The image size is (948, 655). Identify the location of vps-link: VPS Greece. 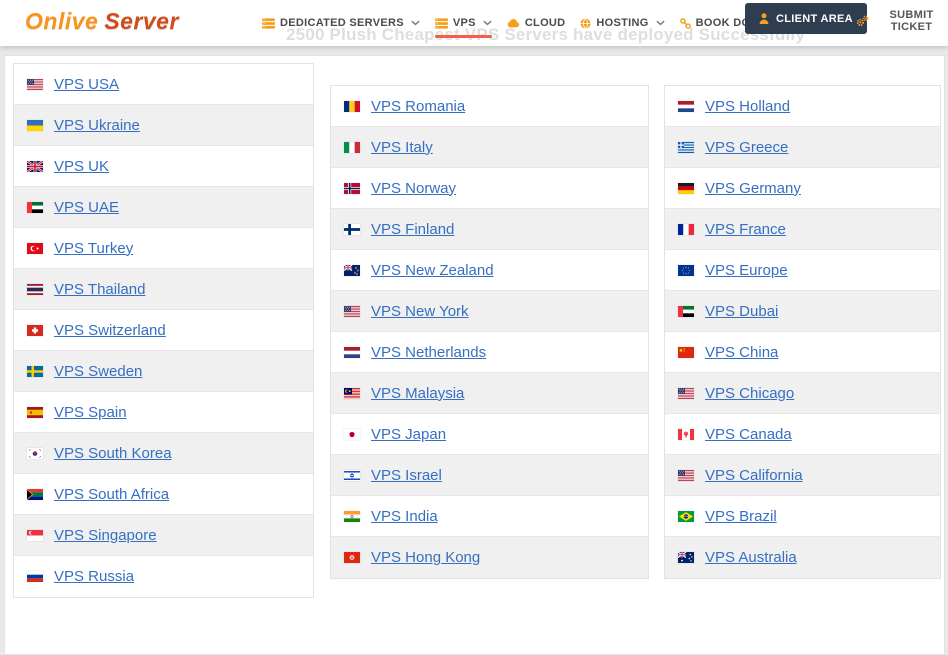
(746, 147).